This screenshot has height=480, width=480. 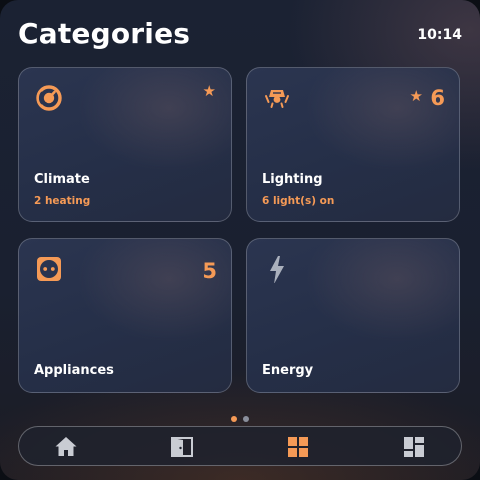 I want to click on card-title: Energy, so click(x=288, y=370).